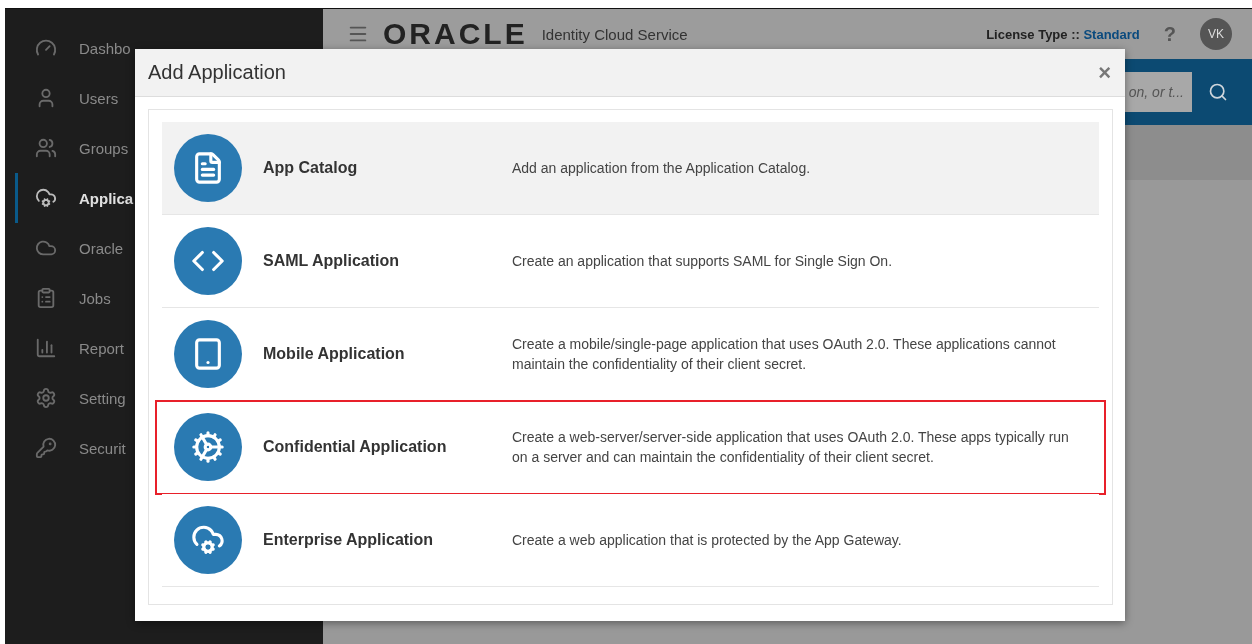 The width and height of the screenshot is (1252, 644). I want to click on option-title: SAML Application, so click(331, 261).